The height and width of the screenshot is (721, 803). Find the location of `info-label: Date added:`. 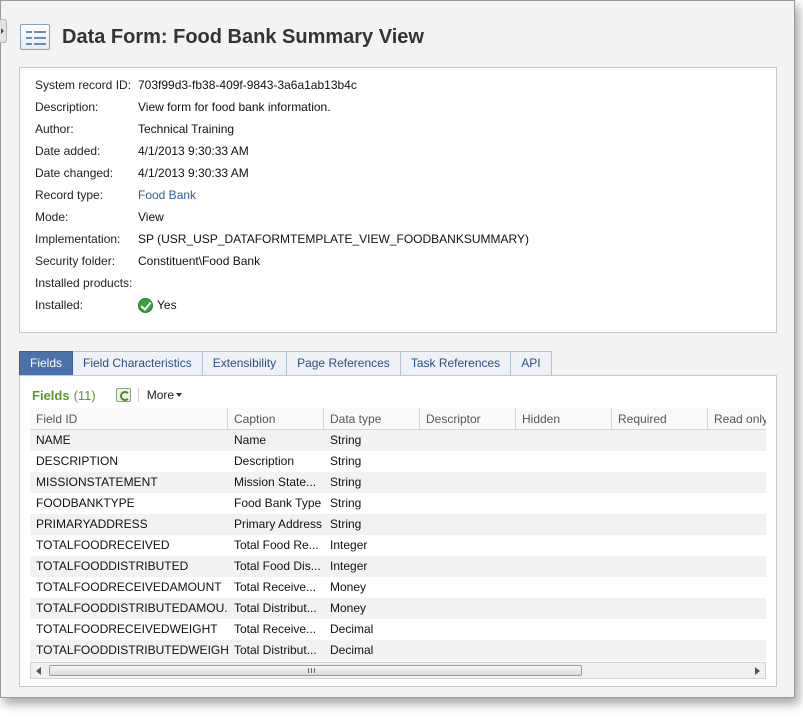

info-label: Date added: is located at coordinates (68, 151).